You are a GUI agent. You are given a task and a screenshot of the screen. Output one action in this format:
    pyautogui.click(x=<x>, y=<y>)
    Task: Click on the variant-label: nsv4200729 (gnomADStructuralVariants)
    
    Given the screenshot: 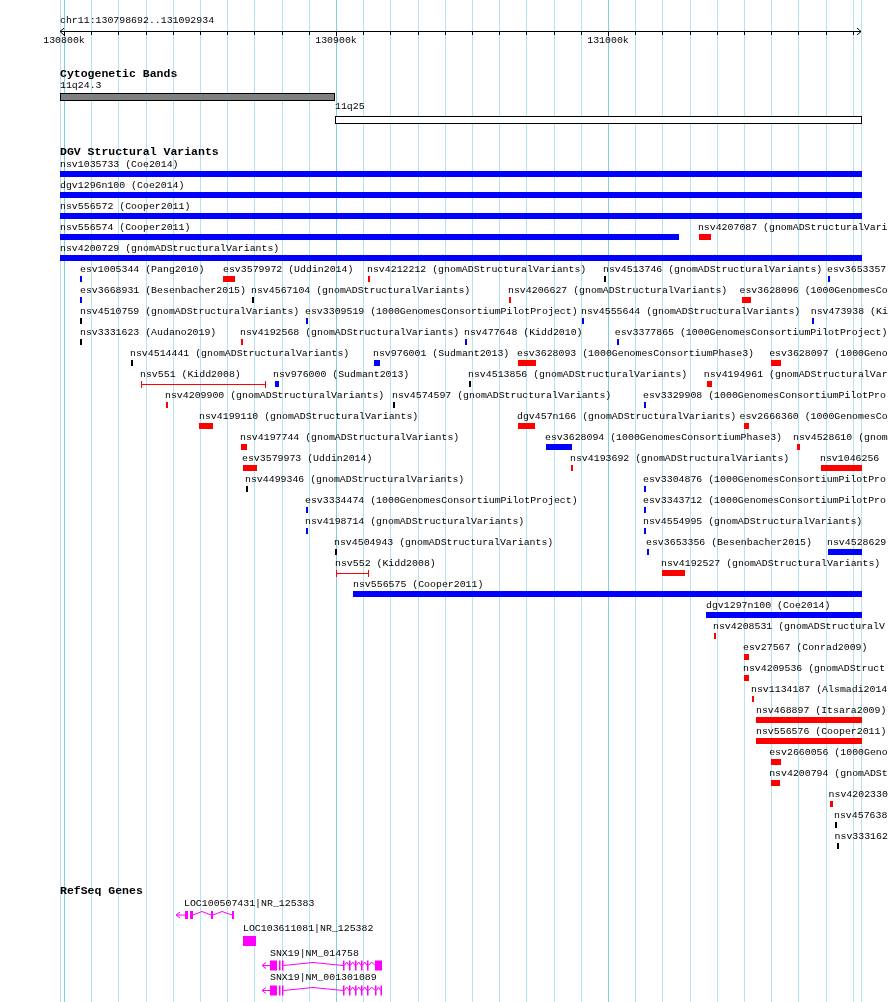 What is the action you would take?
    pyautogui.click(x=170, y=249)
    